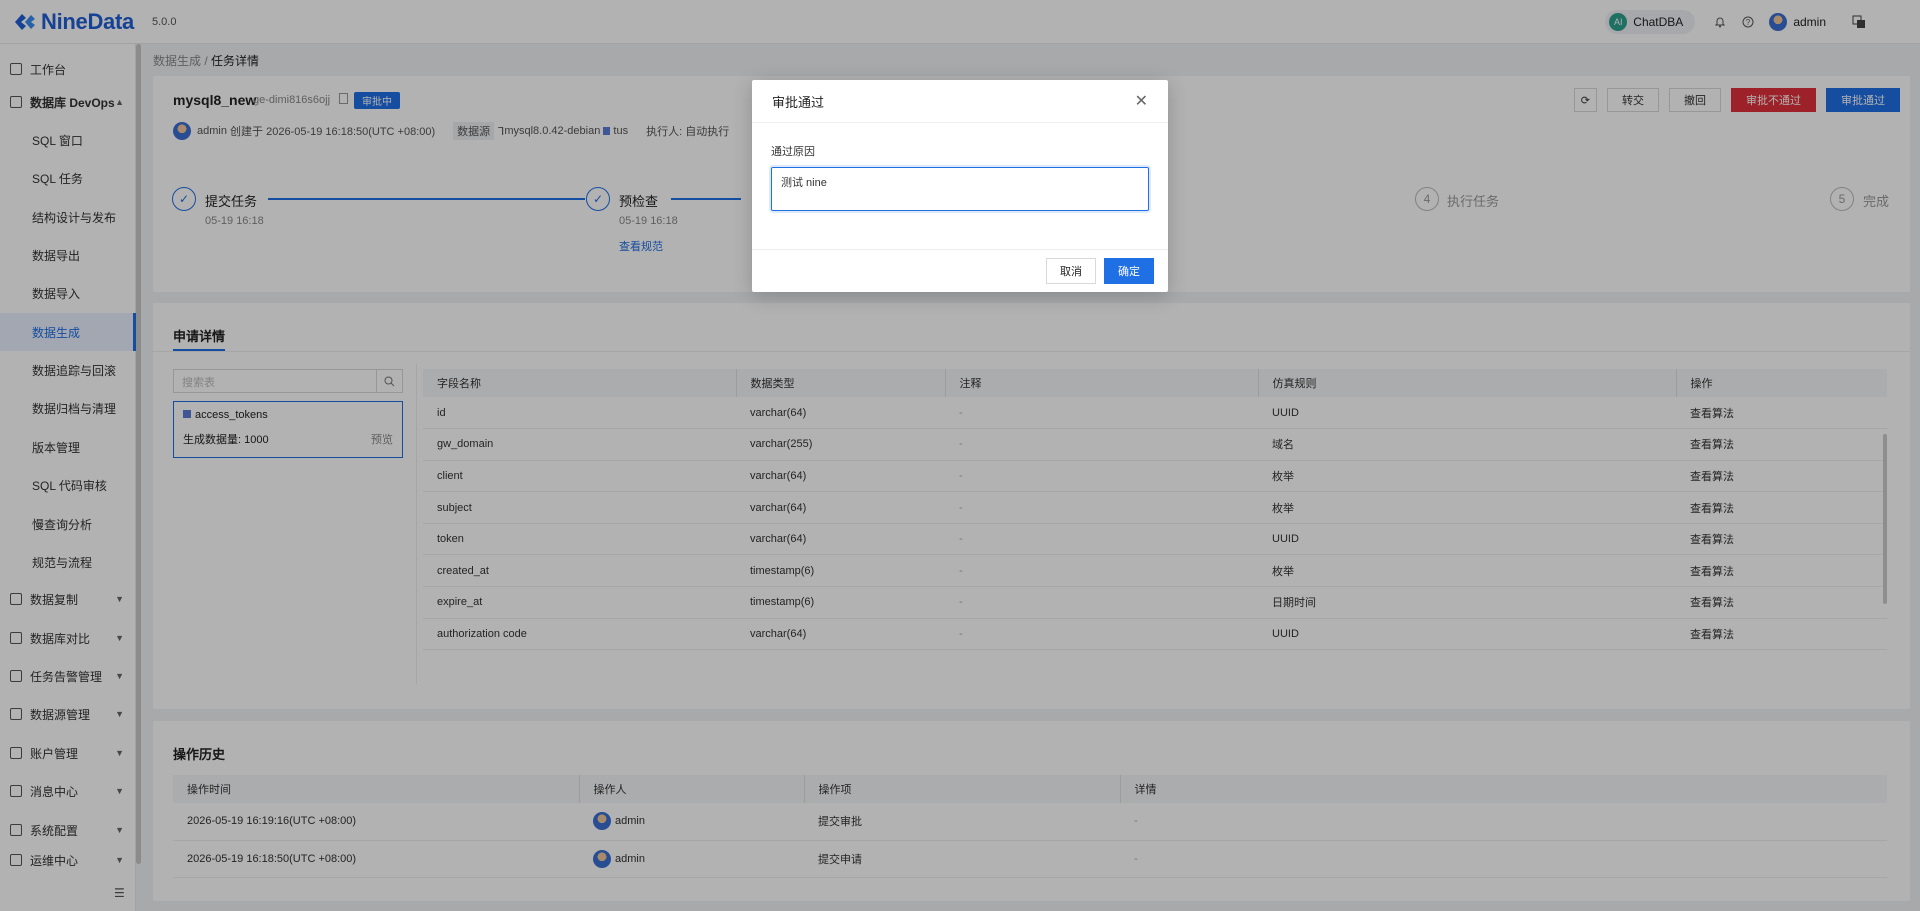 This screenshot has height=911, width=1920. What do you see at coordinates (960, 270) in the screenshot?
I see `dialog-footer: 取消 确定` at bounding box center [960, 270].